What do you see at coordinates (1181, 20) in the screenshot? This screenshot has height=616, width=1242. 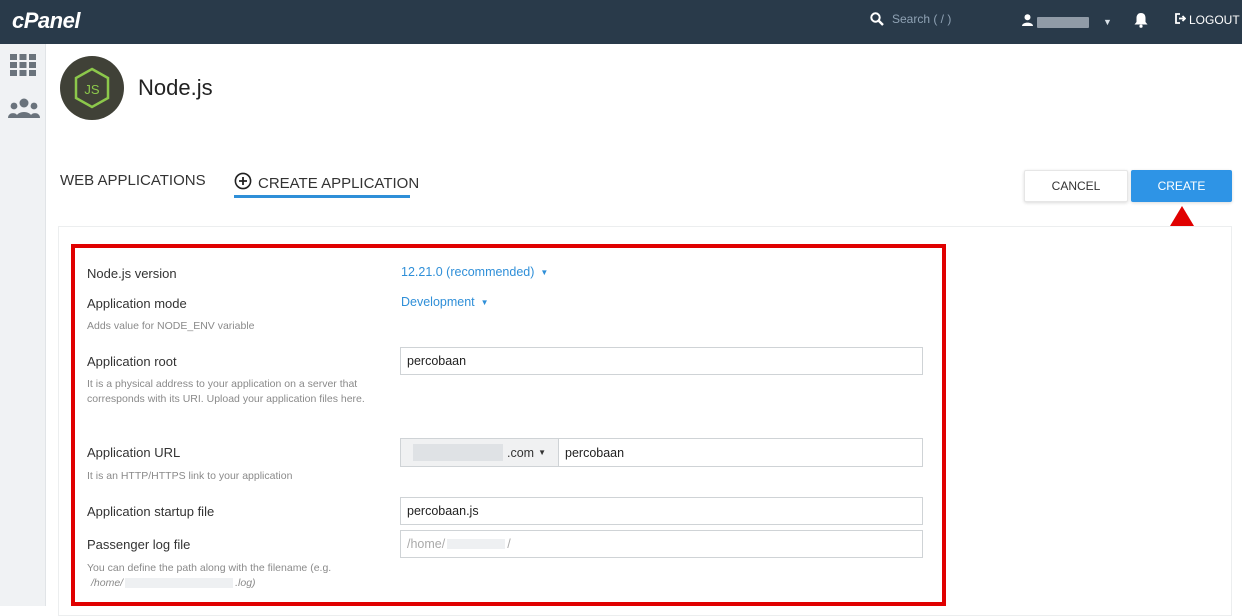 I see `logout-icon` at bounding box center [1181, 20].